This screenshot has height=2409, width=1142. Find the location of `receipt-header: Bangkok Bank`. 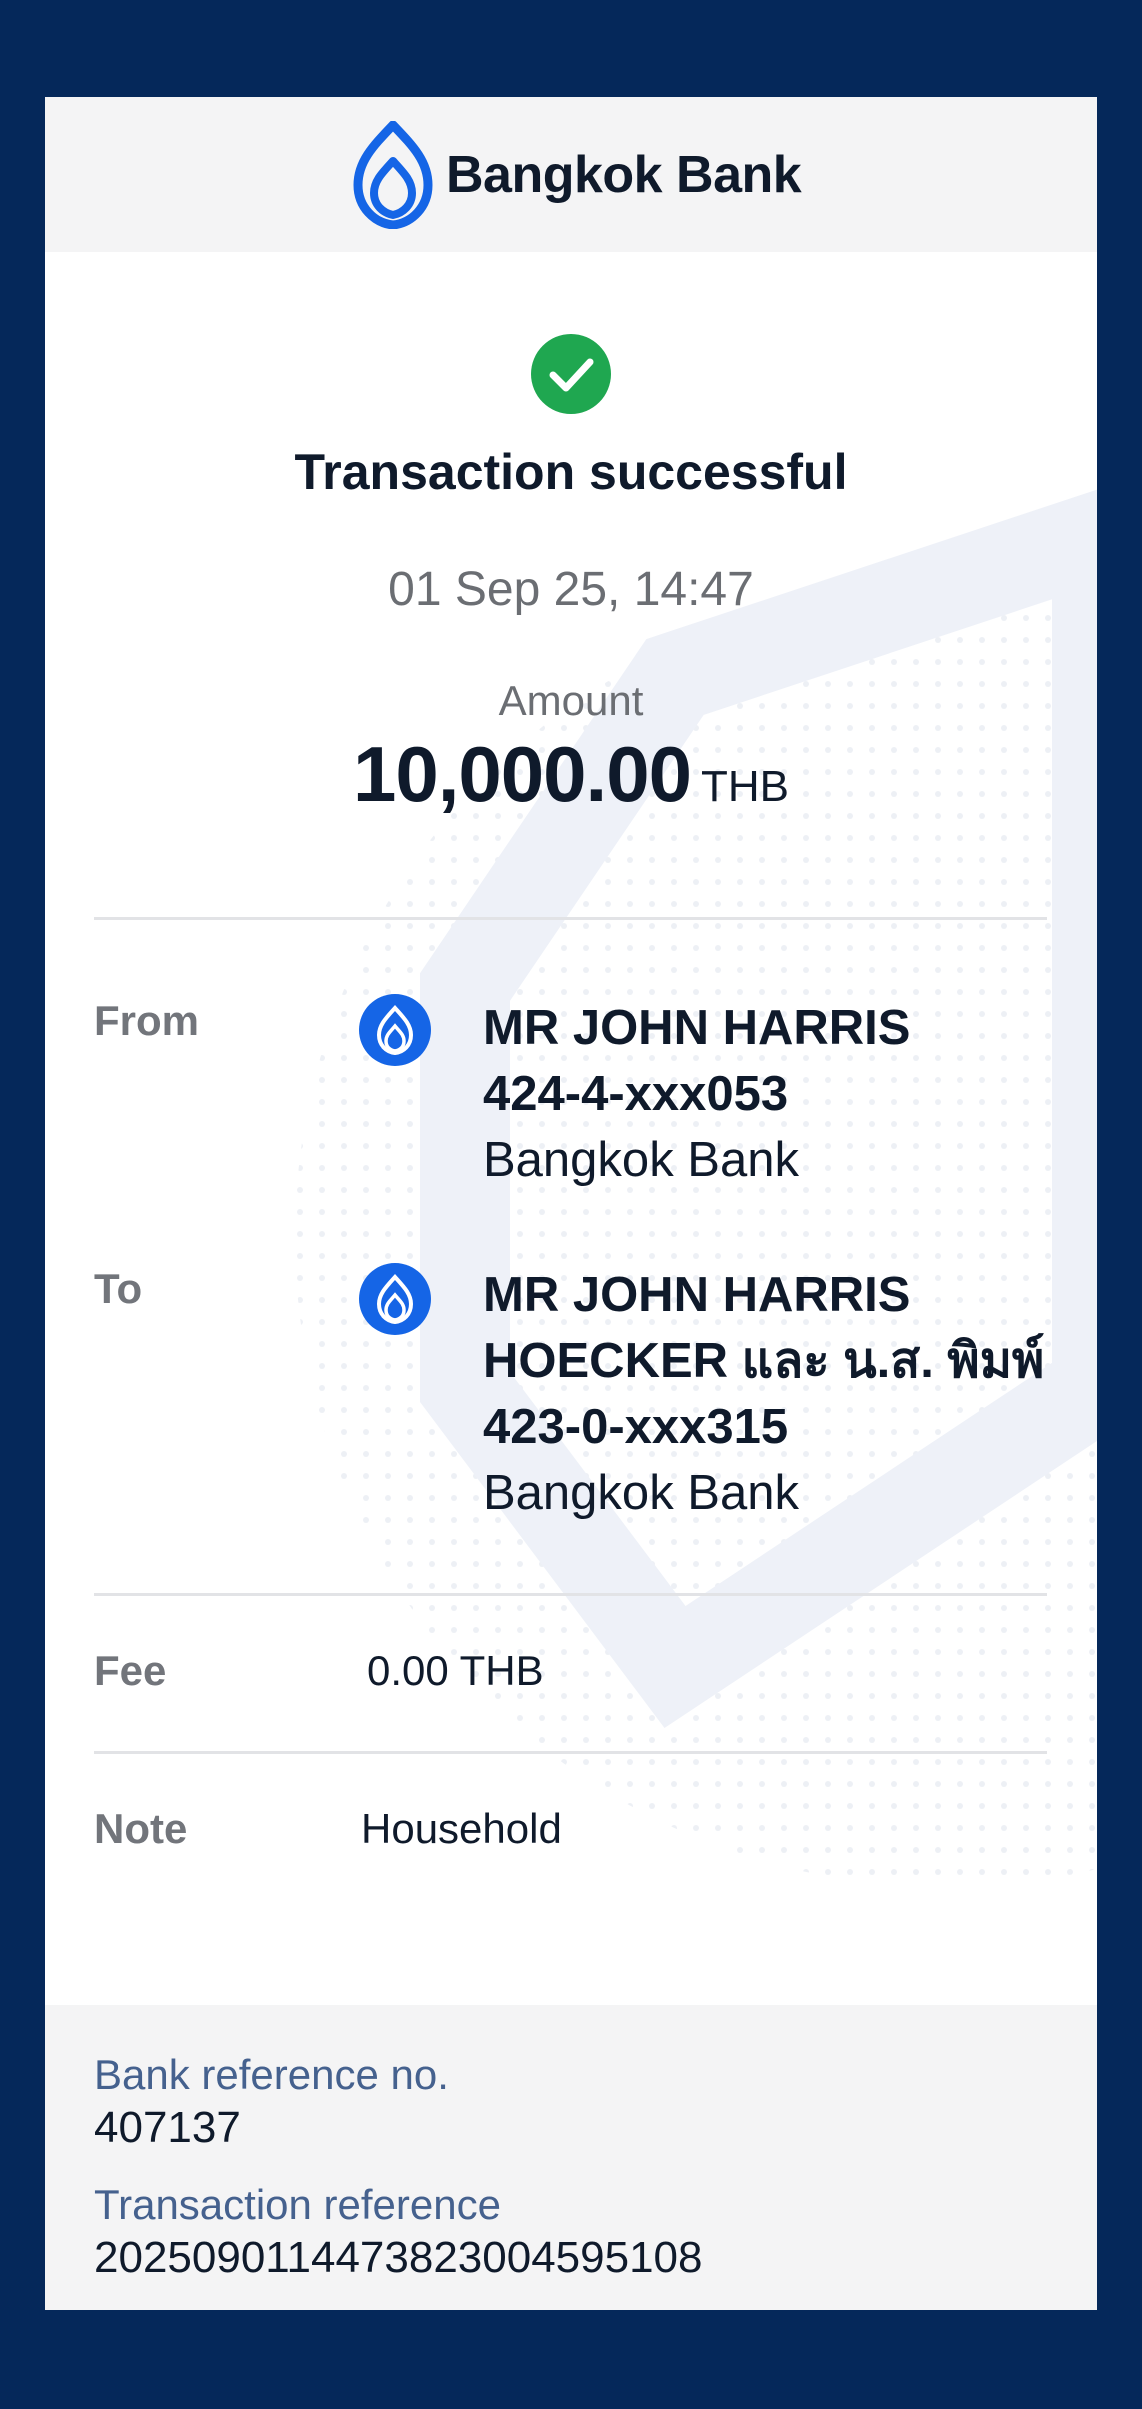

receipt-header: Bangkok Bank is located at coordinates (571, 174).